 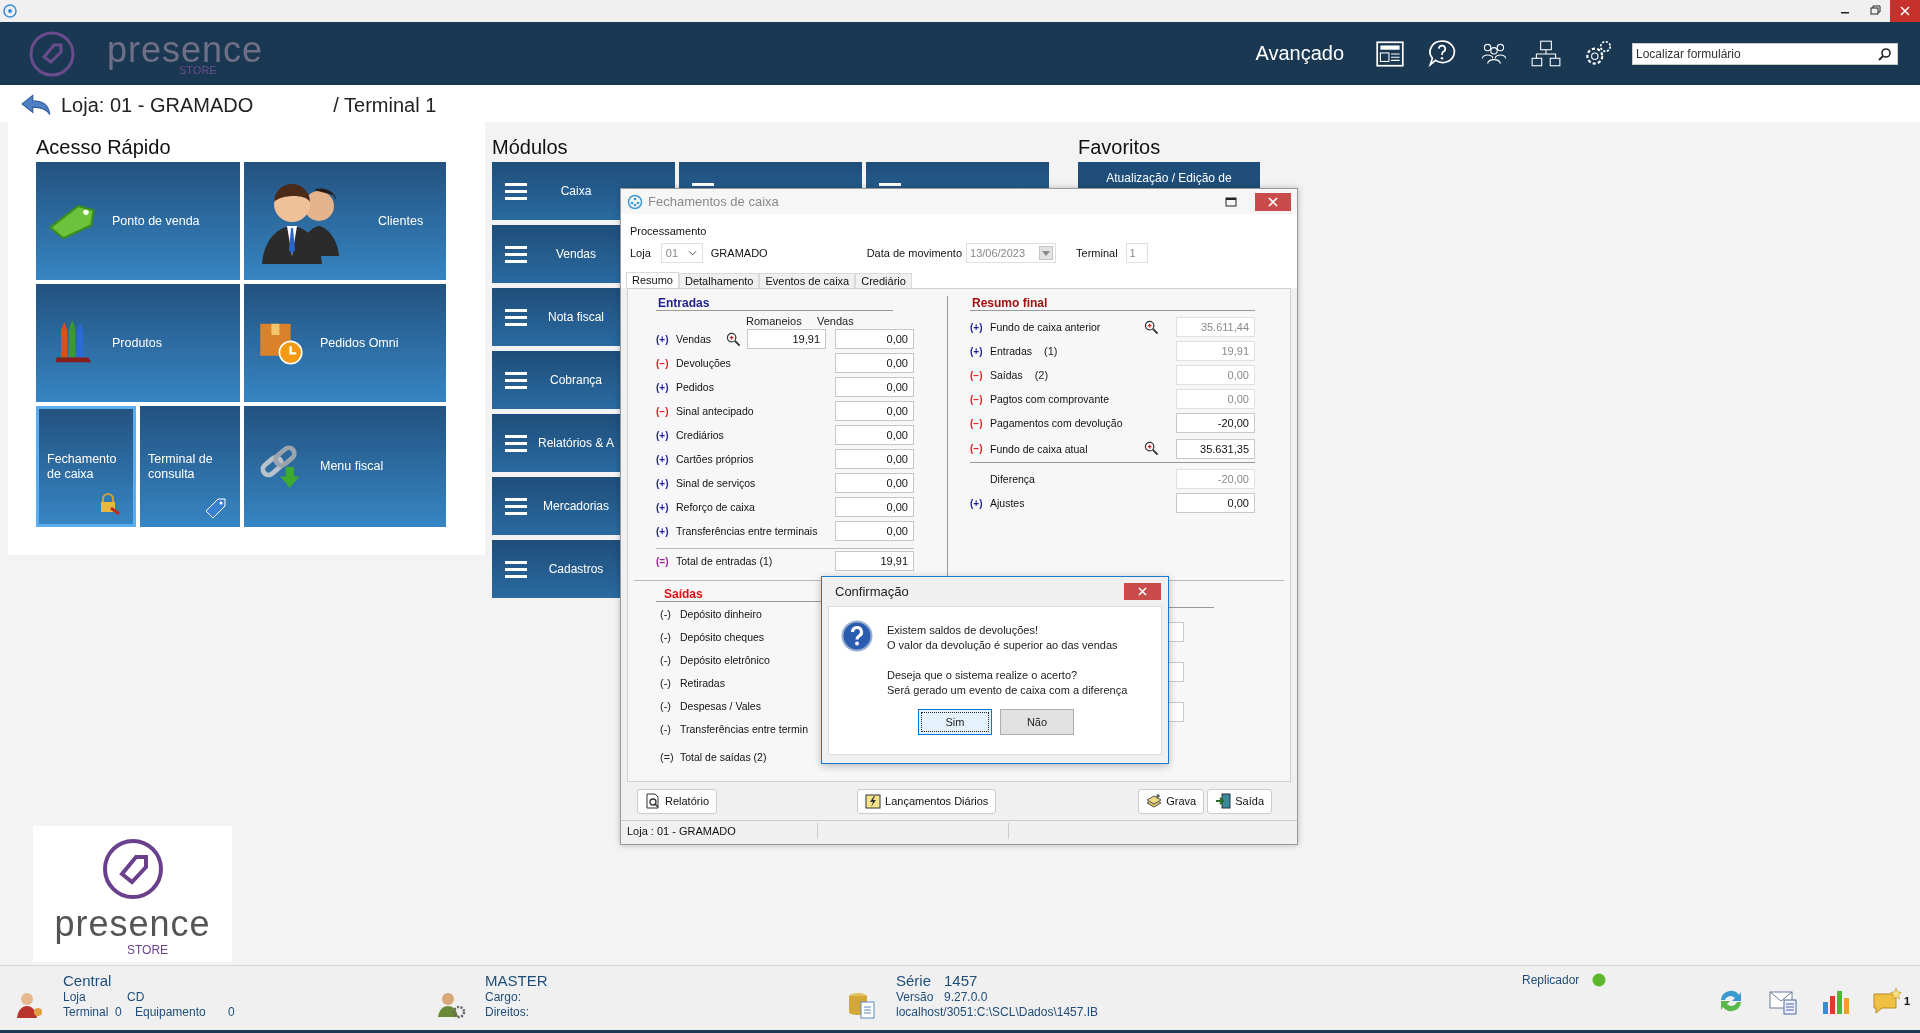 What do you see at coordinates (1045, 327) in the screenshot?
I see `row-label: Fundo de caixa anterior` at bounding box center [1045, 327].